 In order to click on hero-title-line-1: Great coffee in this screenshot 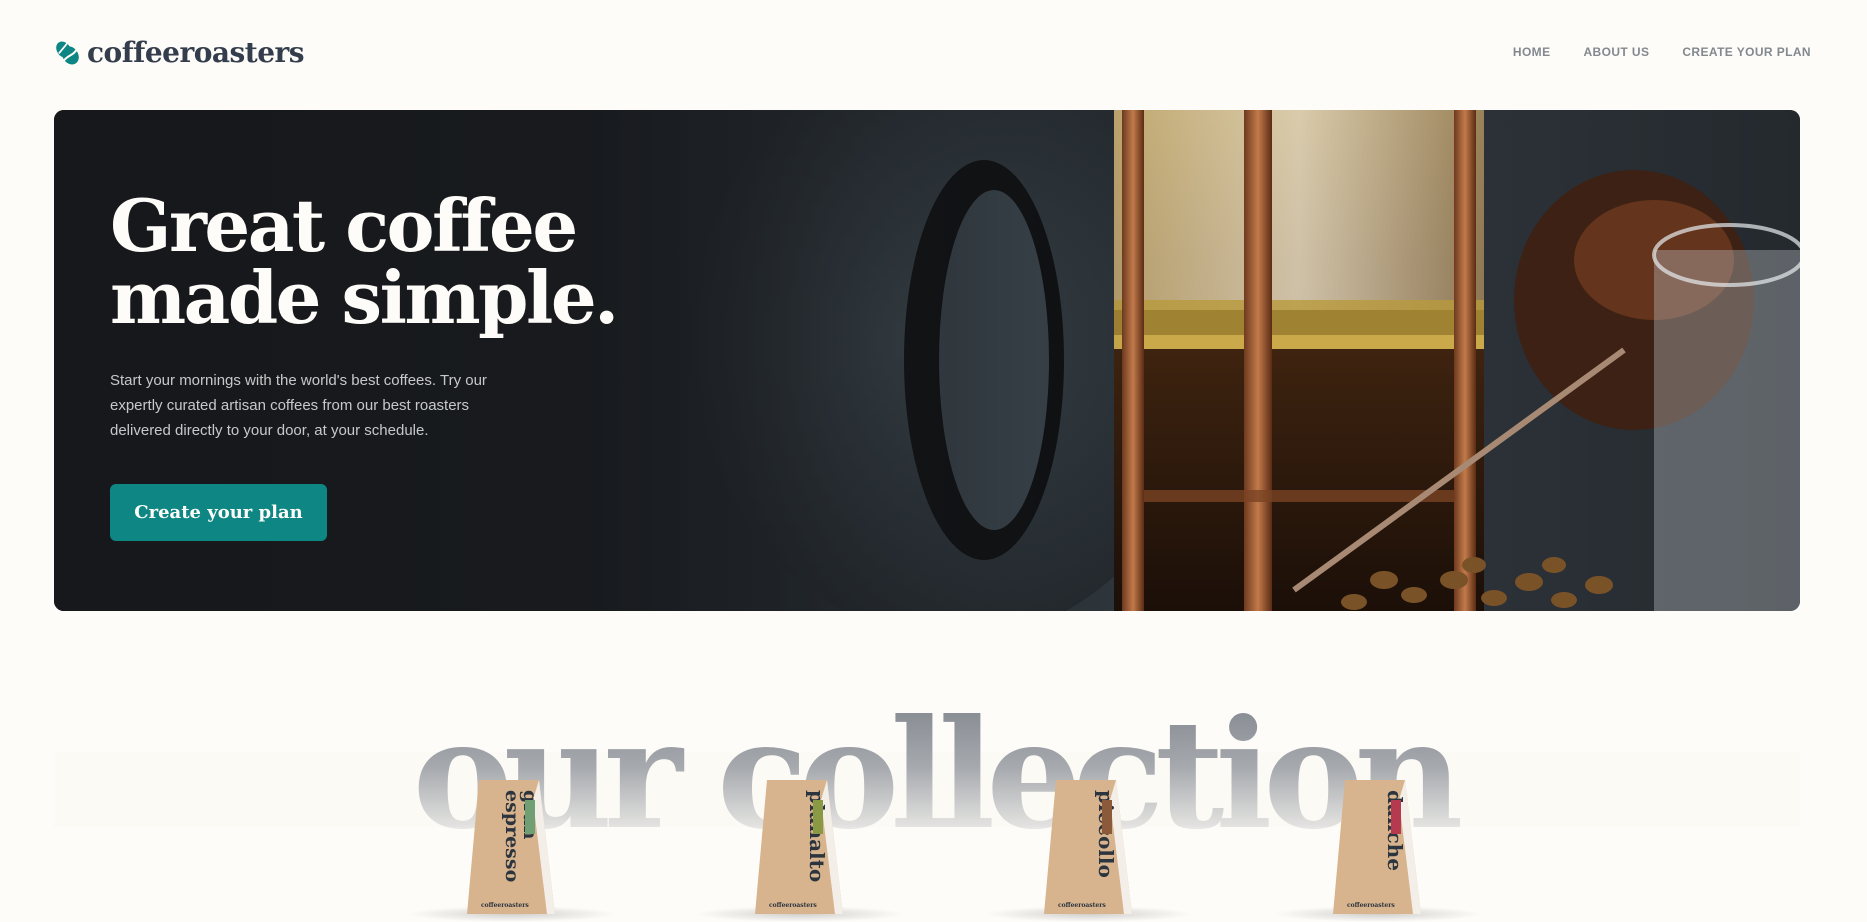, I will do `click(344, 225)`.